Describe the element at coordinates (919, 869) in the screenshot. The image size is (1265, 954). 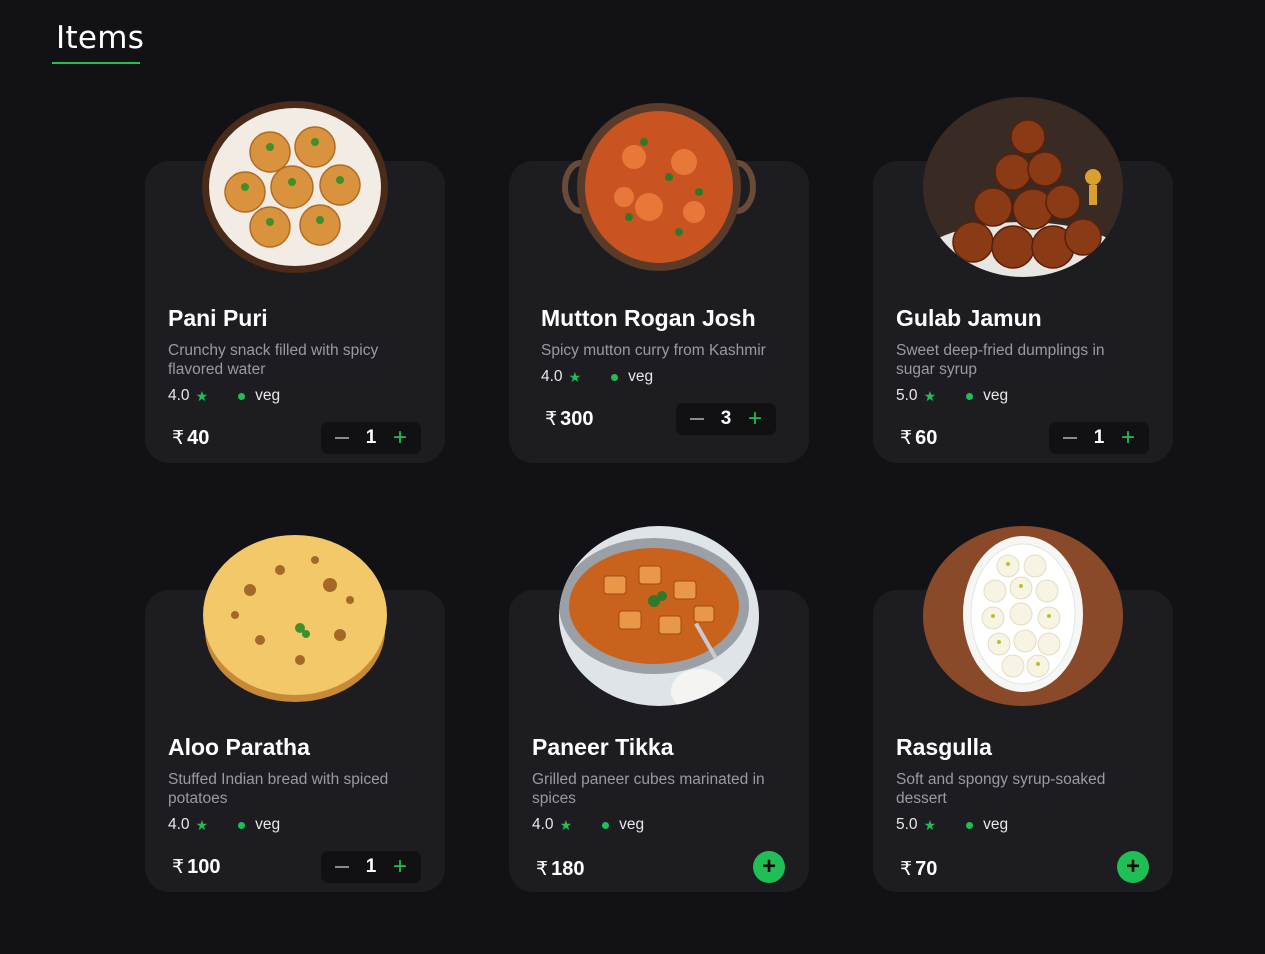
I see `item-price: ₹70` at that location.